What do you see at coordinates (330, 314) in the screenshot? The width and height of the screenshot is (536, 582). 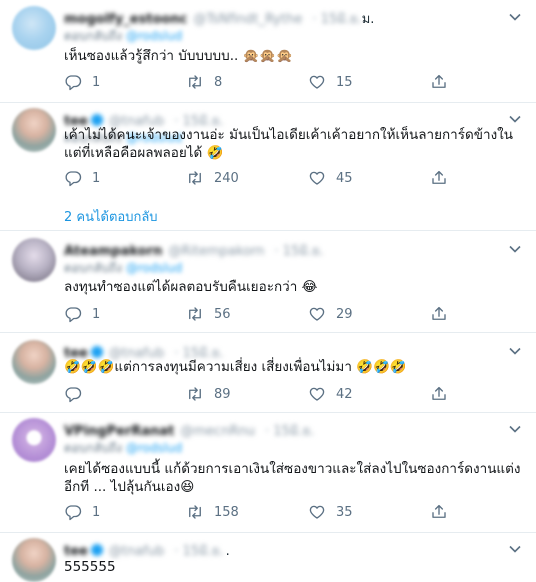 I see `like-button: 29` at bounding box center [330, 314].